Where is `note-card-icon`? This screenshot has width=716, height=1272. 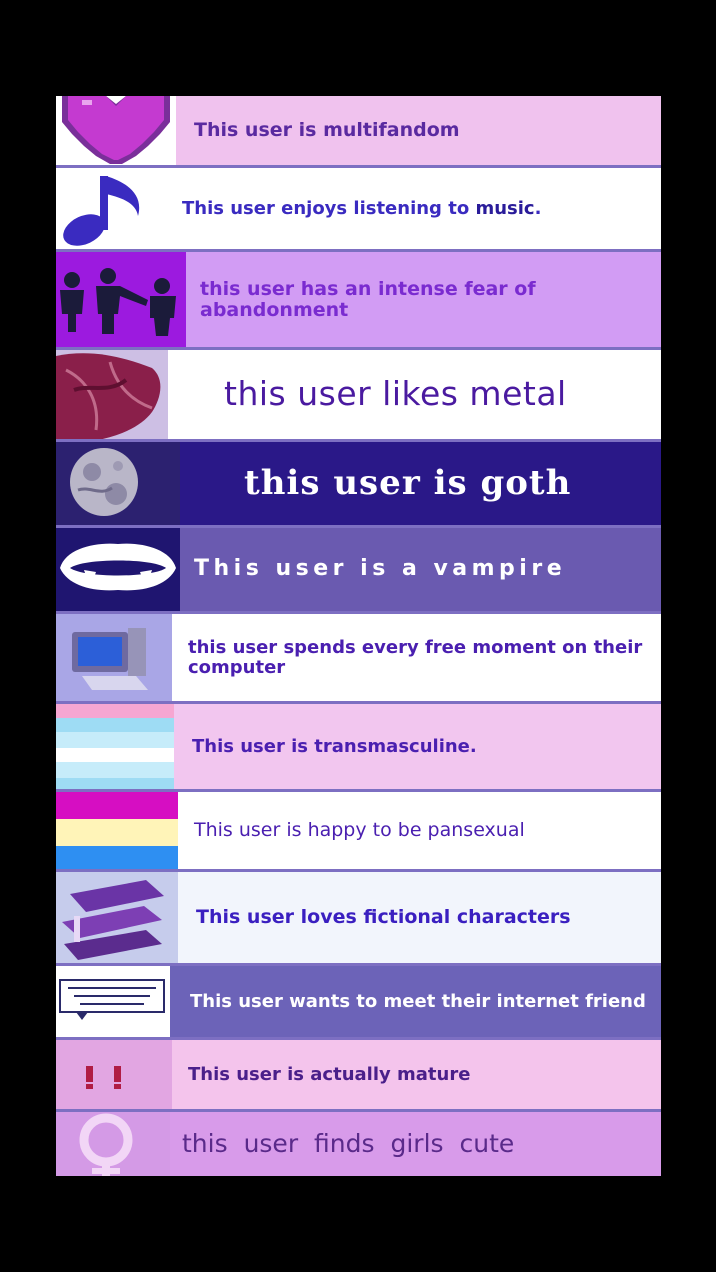
note-card-icon is located at coordinates (113, 1001).